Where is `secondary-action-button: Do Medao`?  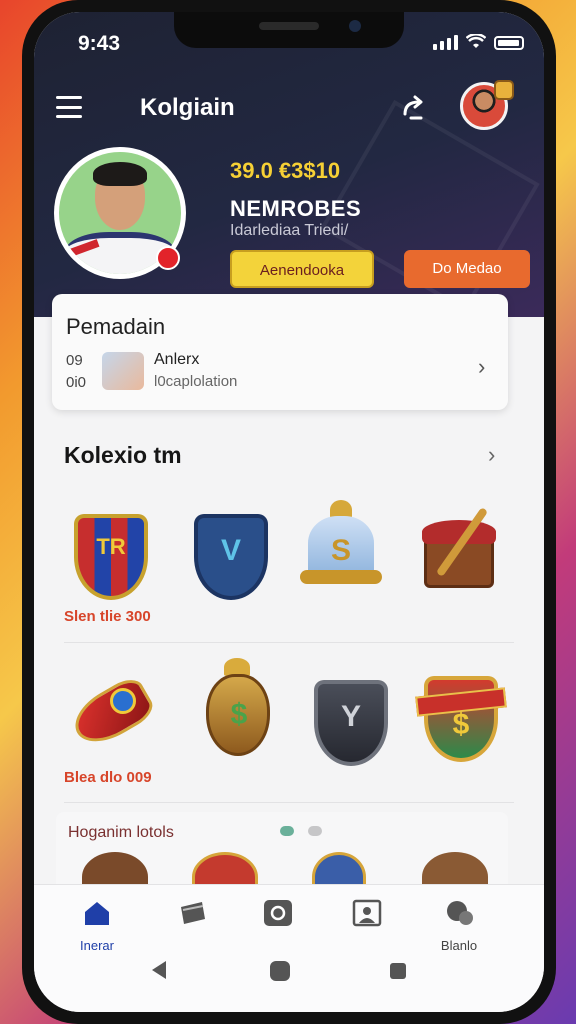
secondary-action-button: Do Medao is located at coordinates (467, 269).